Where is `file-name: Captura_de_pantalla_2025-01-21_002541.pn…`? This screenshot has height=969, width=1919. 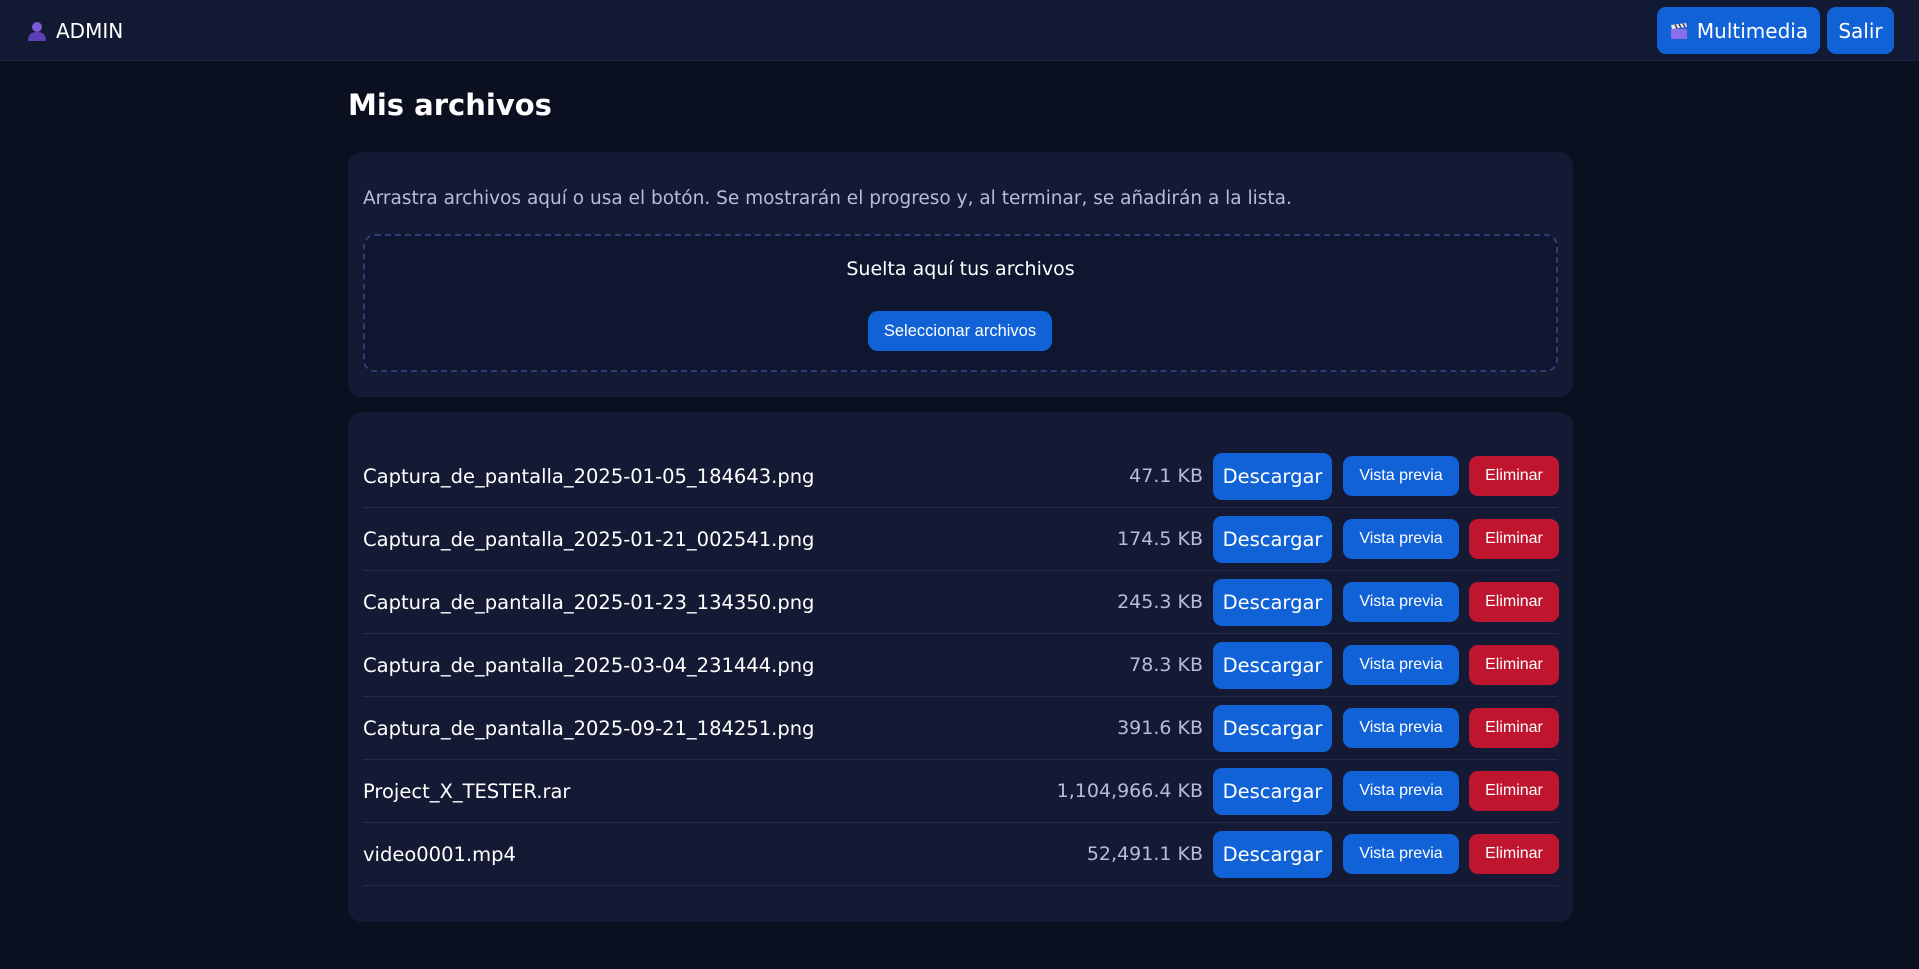 file-name: Captura_de_pantalla_2025-01-21_002541.pn… is located at coordinates (589, 539).